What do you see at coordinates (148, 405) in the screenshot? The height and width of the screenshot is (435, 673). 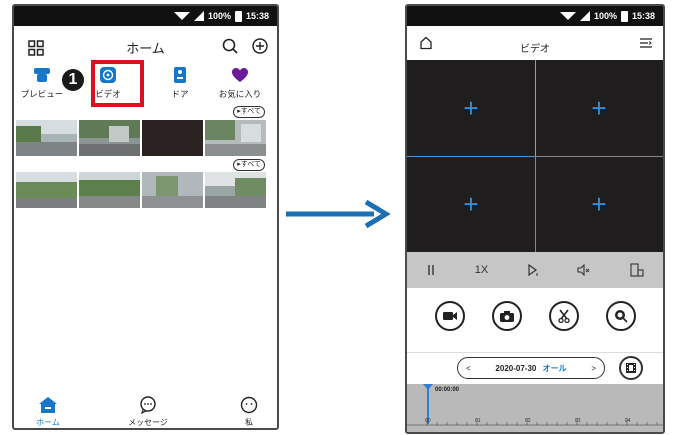 I see `message-icon` at bounding box center [148, 405].